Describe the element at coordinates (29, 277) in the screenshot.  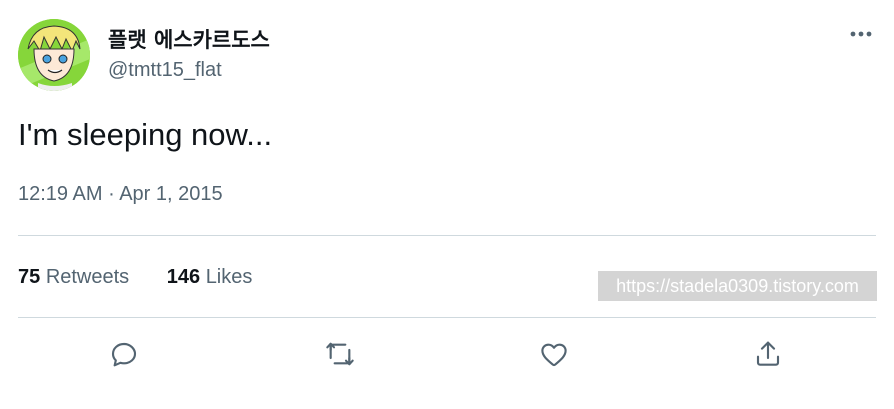
I see `retweets-count: 75` at that location.